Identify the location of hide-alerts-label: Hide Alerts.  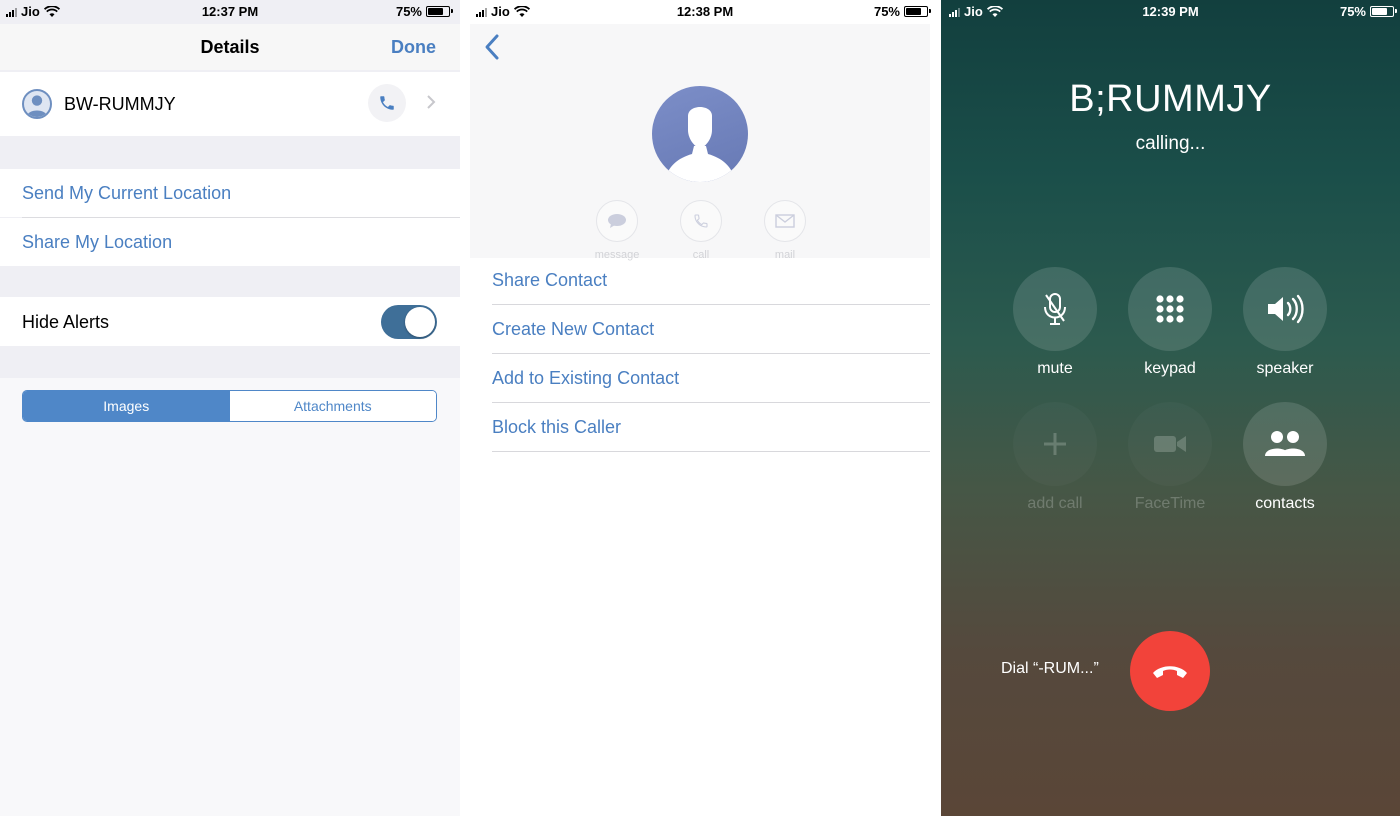
(66, 322).